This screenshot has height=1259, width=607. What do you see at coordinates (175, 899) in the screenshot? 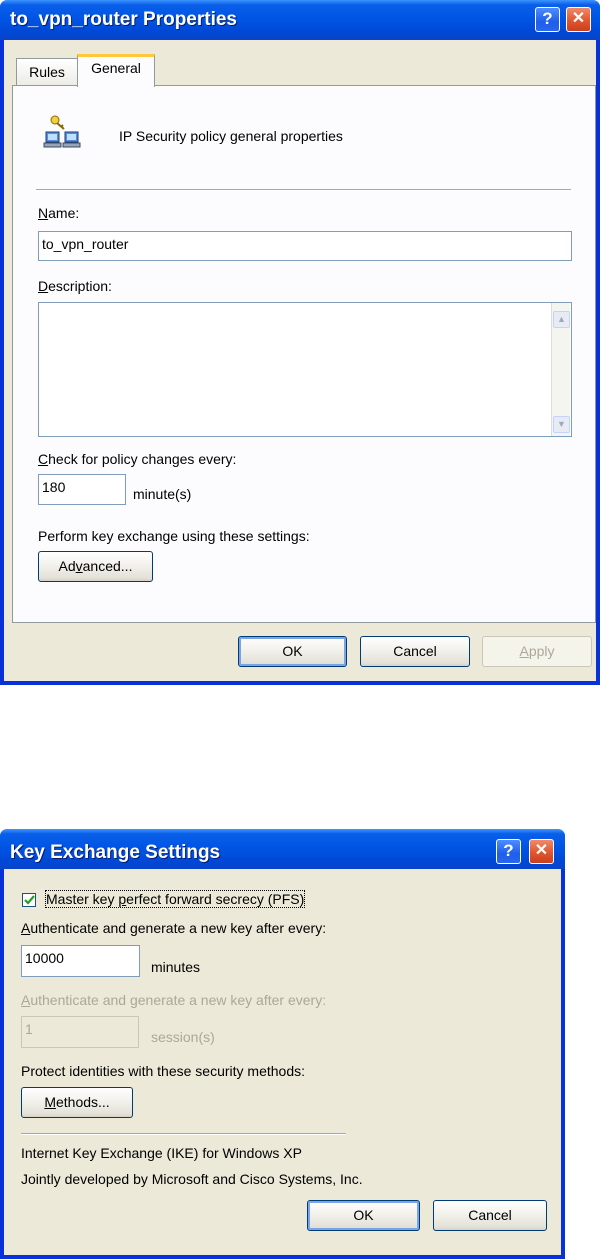
I see `pfs-label: Master key perfect forward secrecy (PFS)` at bounding box center [175, 899].